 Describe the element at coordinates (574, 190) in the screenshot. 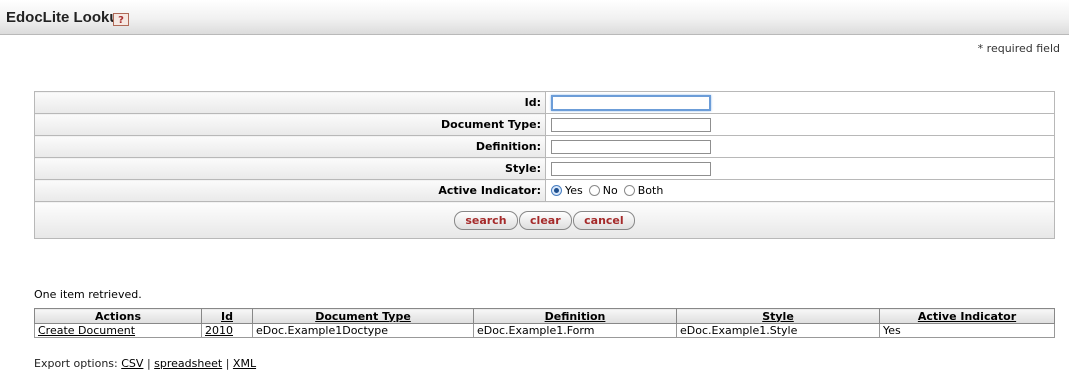

I see `radio-yes-label: Yes` at that location.